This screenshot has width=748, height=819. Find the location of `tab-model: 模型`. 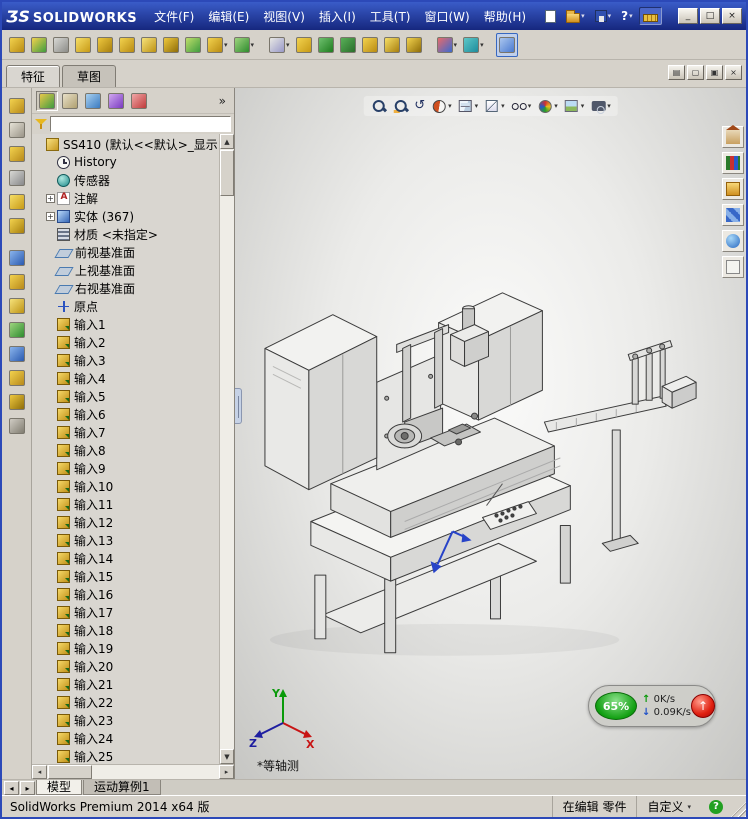

tab-model: 模型 is located at coordinates (59, 787).